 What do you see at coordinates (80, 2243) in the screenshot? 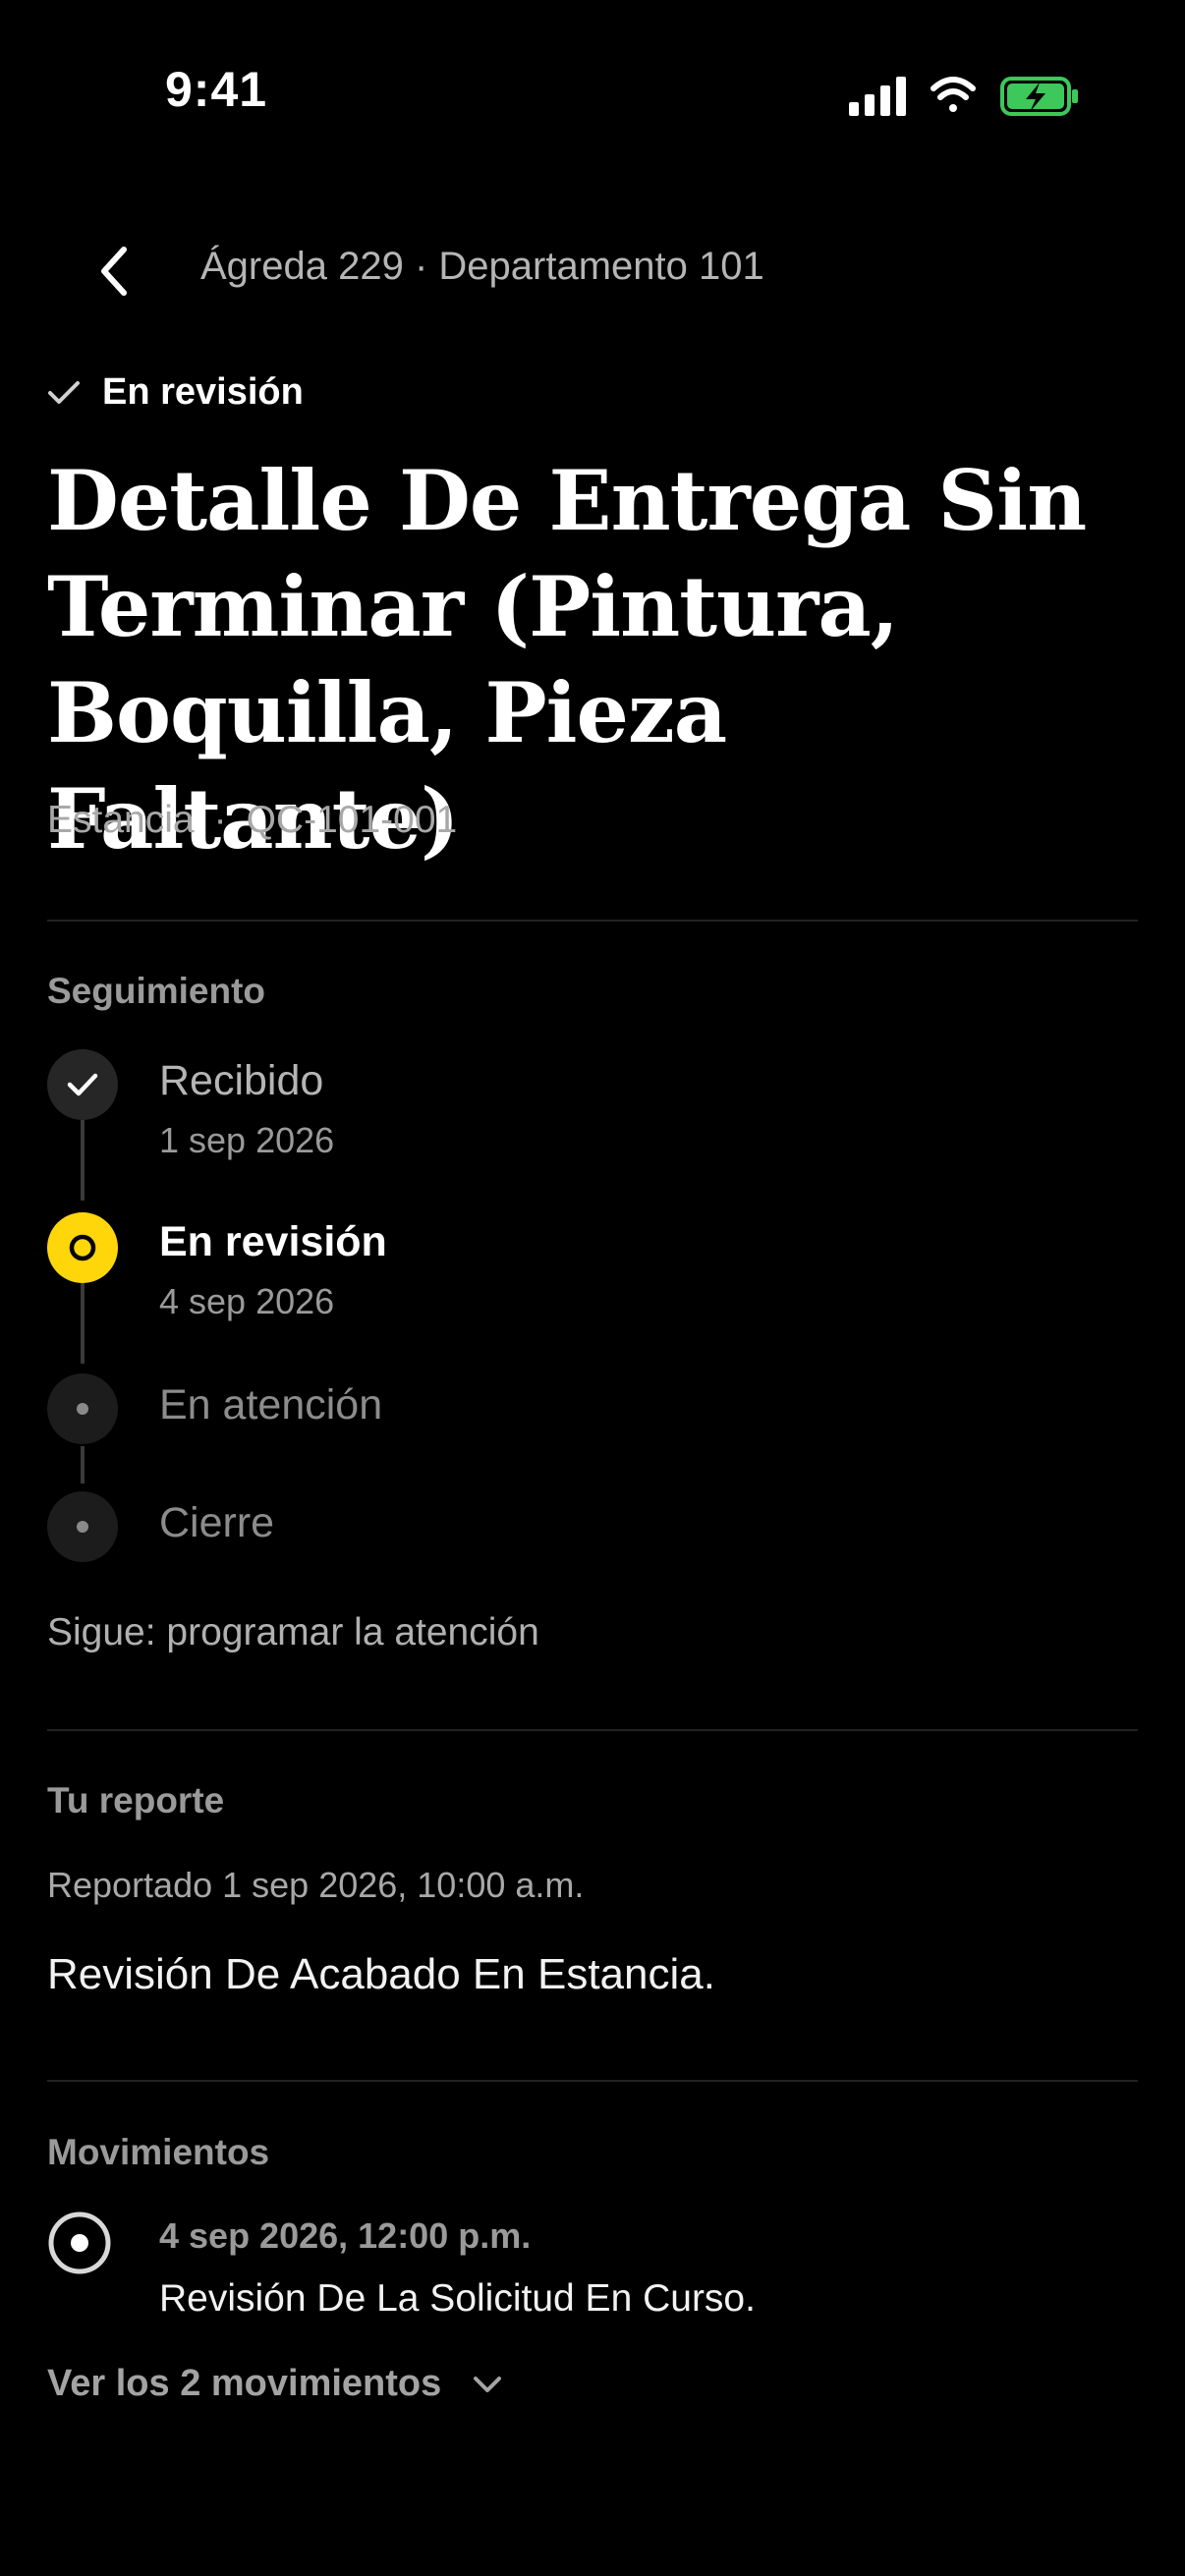
I see `movement-marker-icon` at bounding box center [80, 2243].